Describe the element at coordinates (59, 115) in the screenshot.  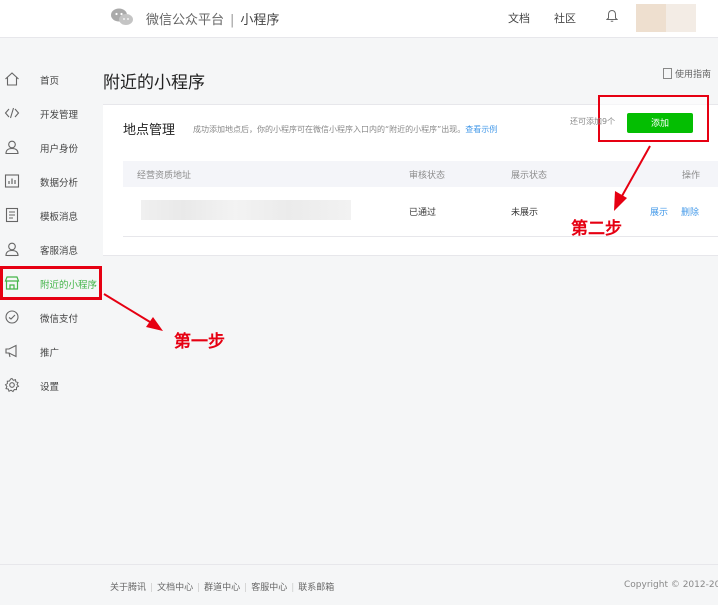
I see `sidebar-item-label: 开发管理` at that location.